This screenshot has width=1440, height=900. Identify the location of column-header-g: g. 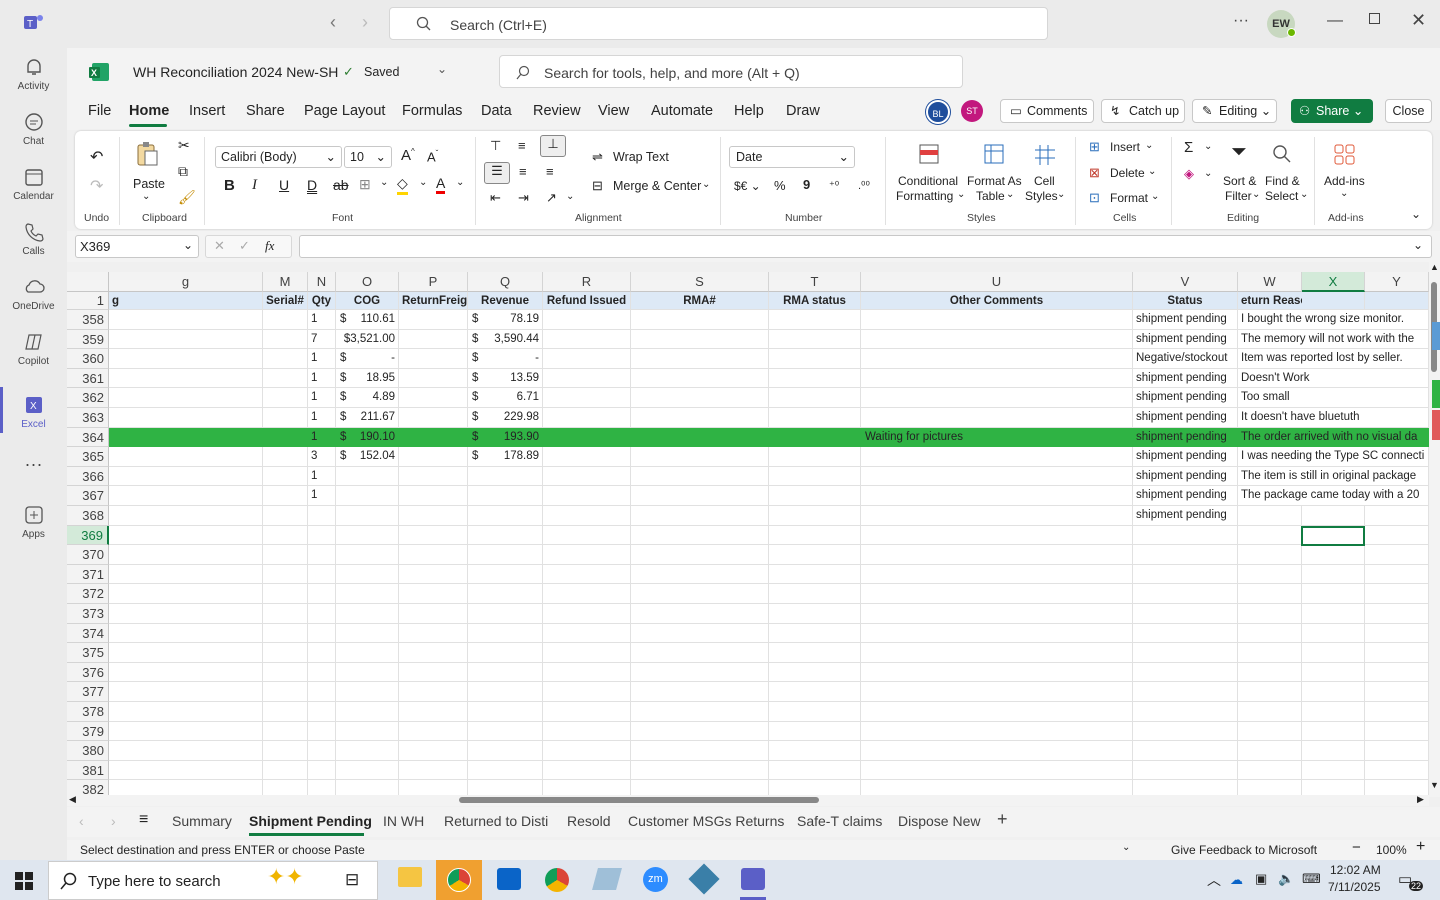
(186, 282).